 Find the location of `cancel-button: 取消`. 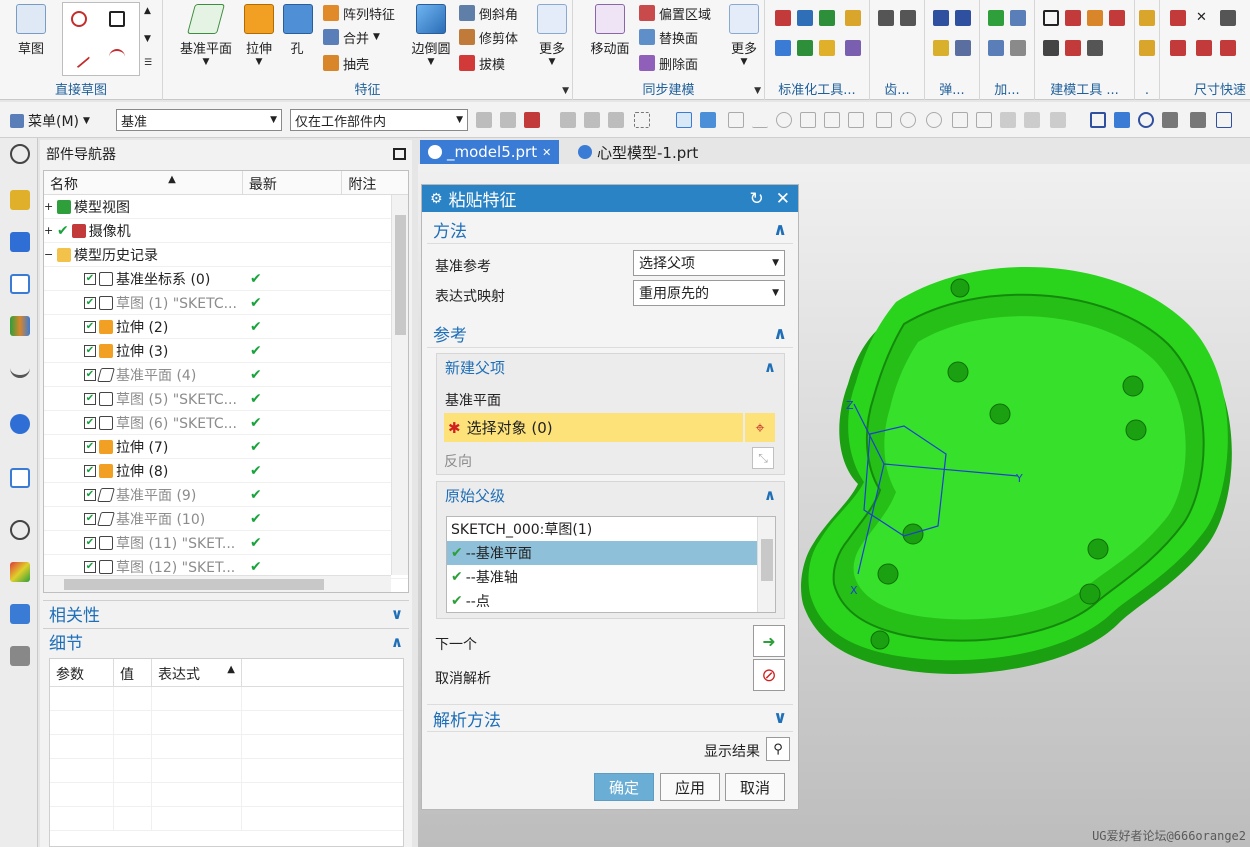

cancel-button: 取消 is located at coordinates (755, 787).